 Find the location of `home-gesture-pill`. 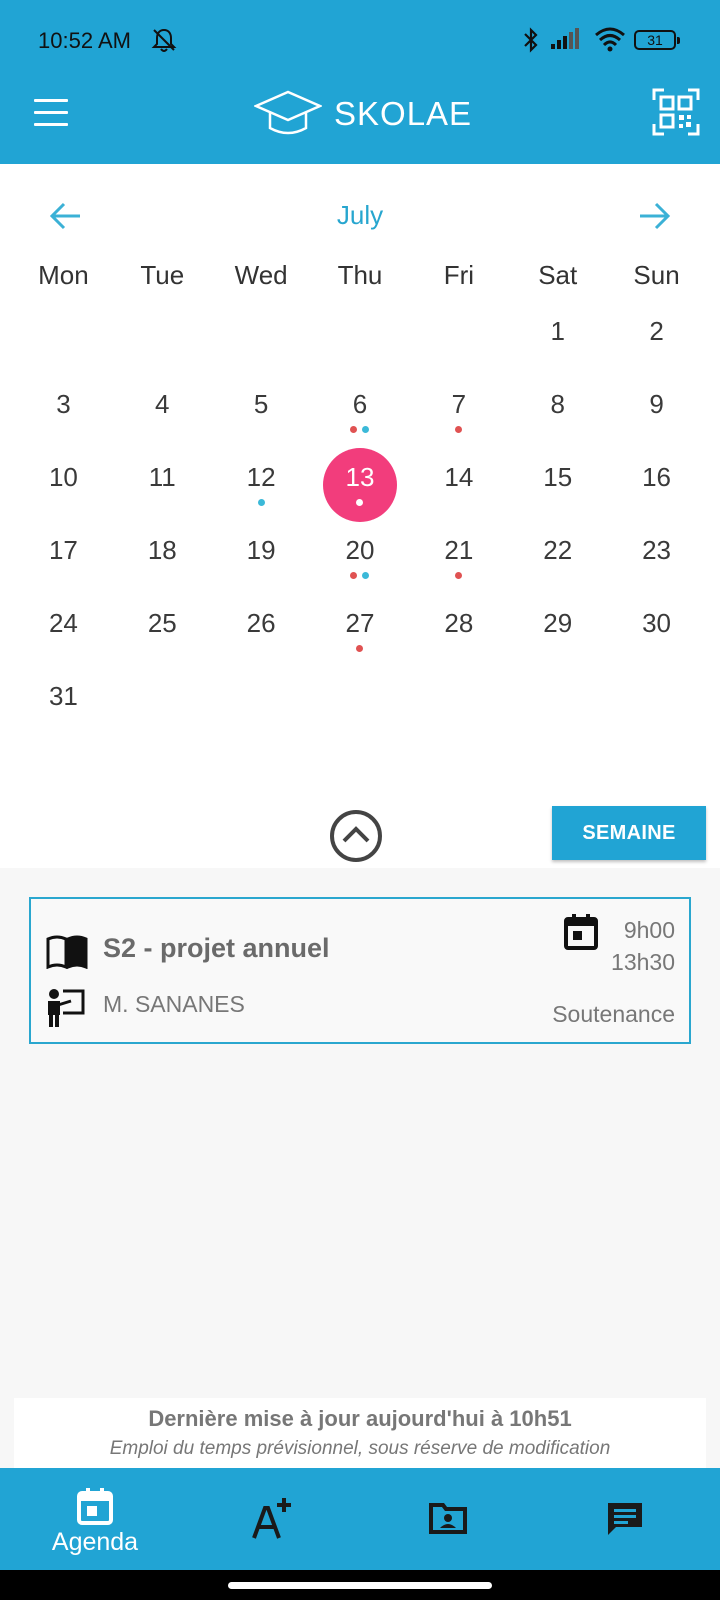

home-gesture-pill is located at coordinates (360, 1585).